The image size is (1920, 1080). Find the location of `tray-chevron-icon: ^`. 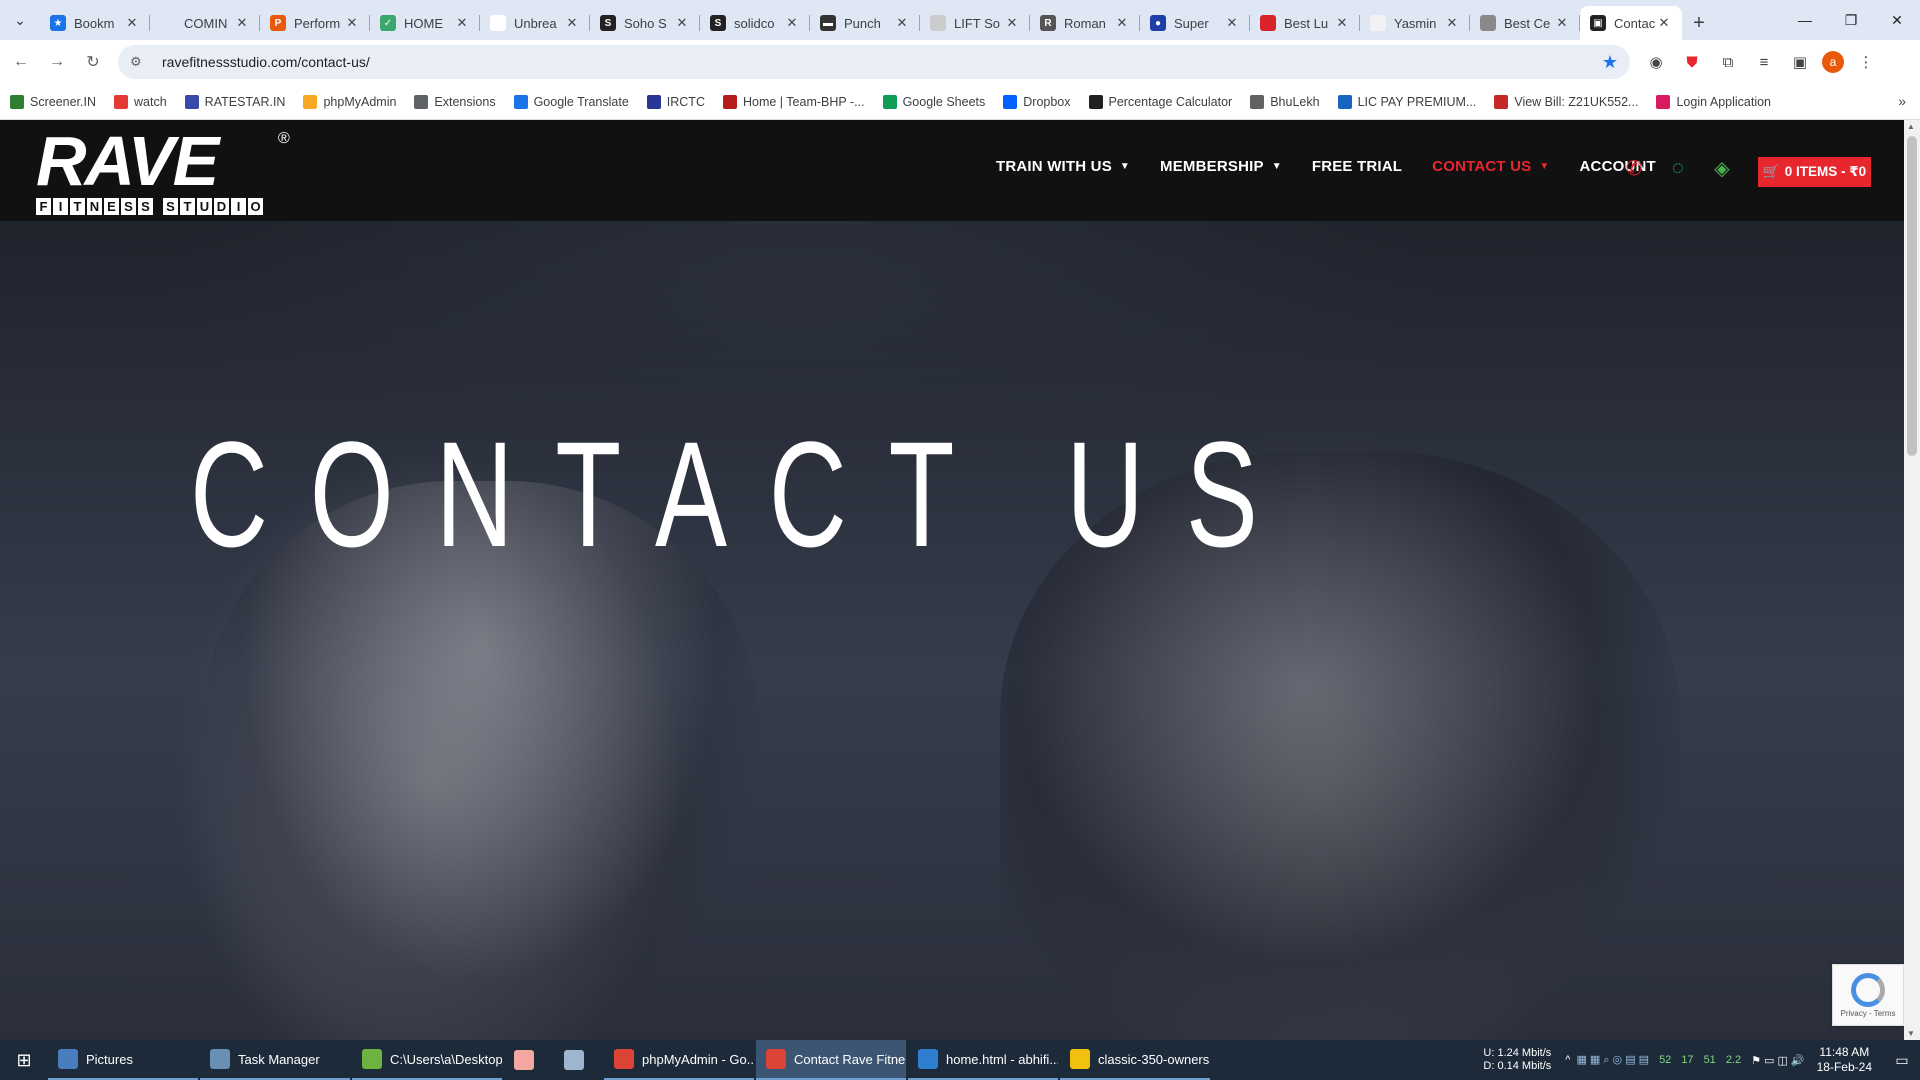

tray-chevron-icon: ^ is located at coordinates (1567, 1060).